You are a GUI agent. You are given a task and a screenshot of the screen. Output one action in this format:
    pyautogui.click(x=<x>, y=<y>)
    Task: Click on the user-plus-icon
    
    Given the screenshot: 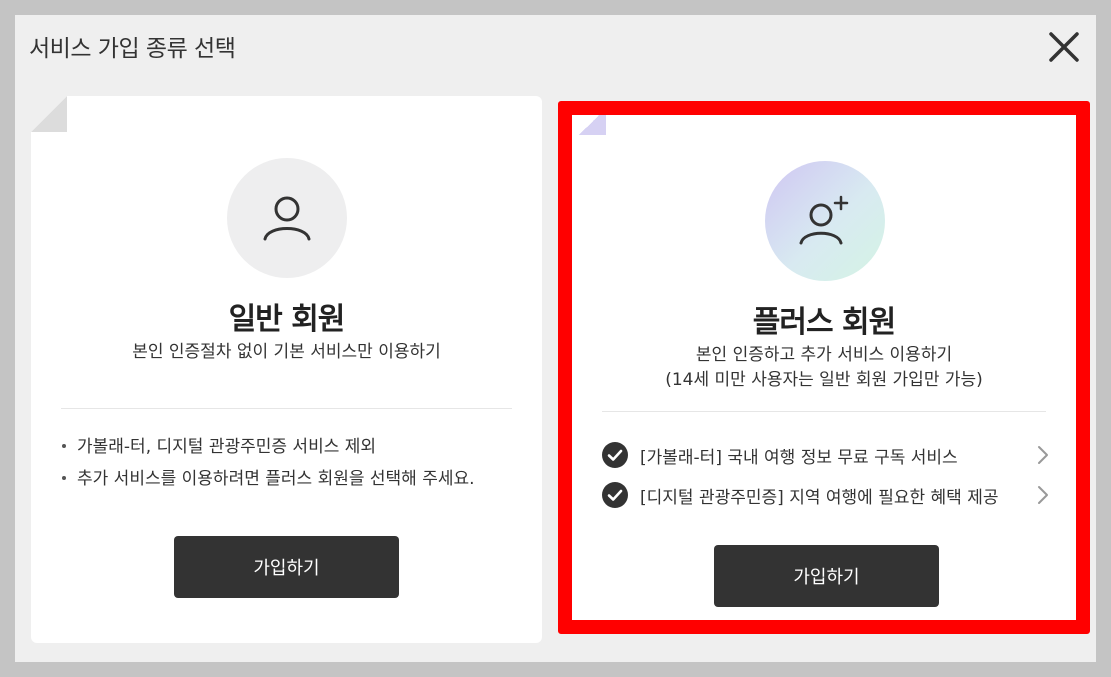 What is the action you would take?
    pyautogui.click(x=824, y=220)
    